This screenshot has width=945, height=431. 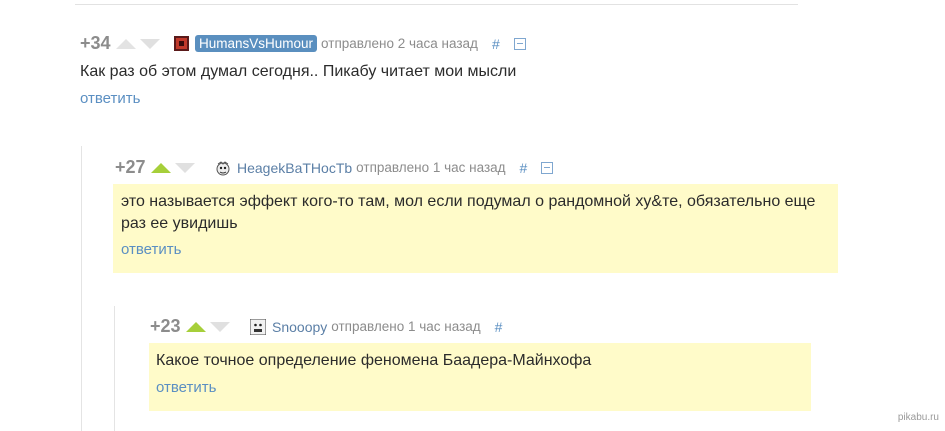 What do you see at coordinates (258, 326) in the screenshot?
I see `face-avatar-icon` at bounding box center [258, 326].